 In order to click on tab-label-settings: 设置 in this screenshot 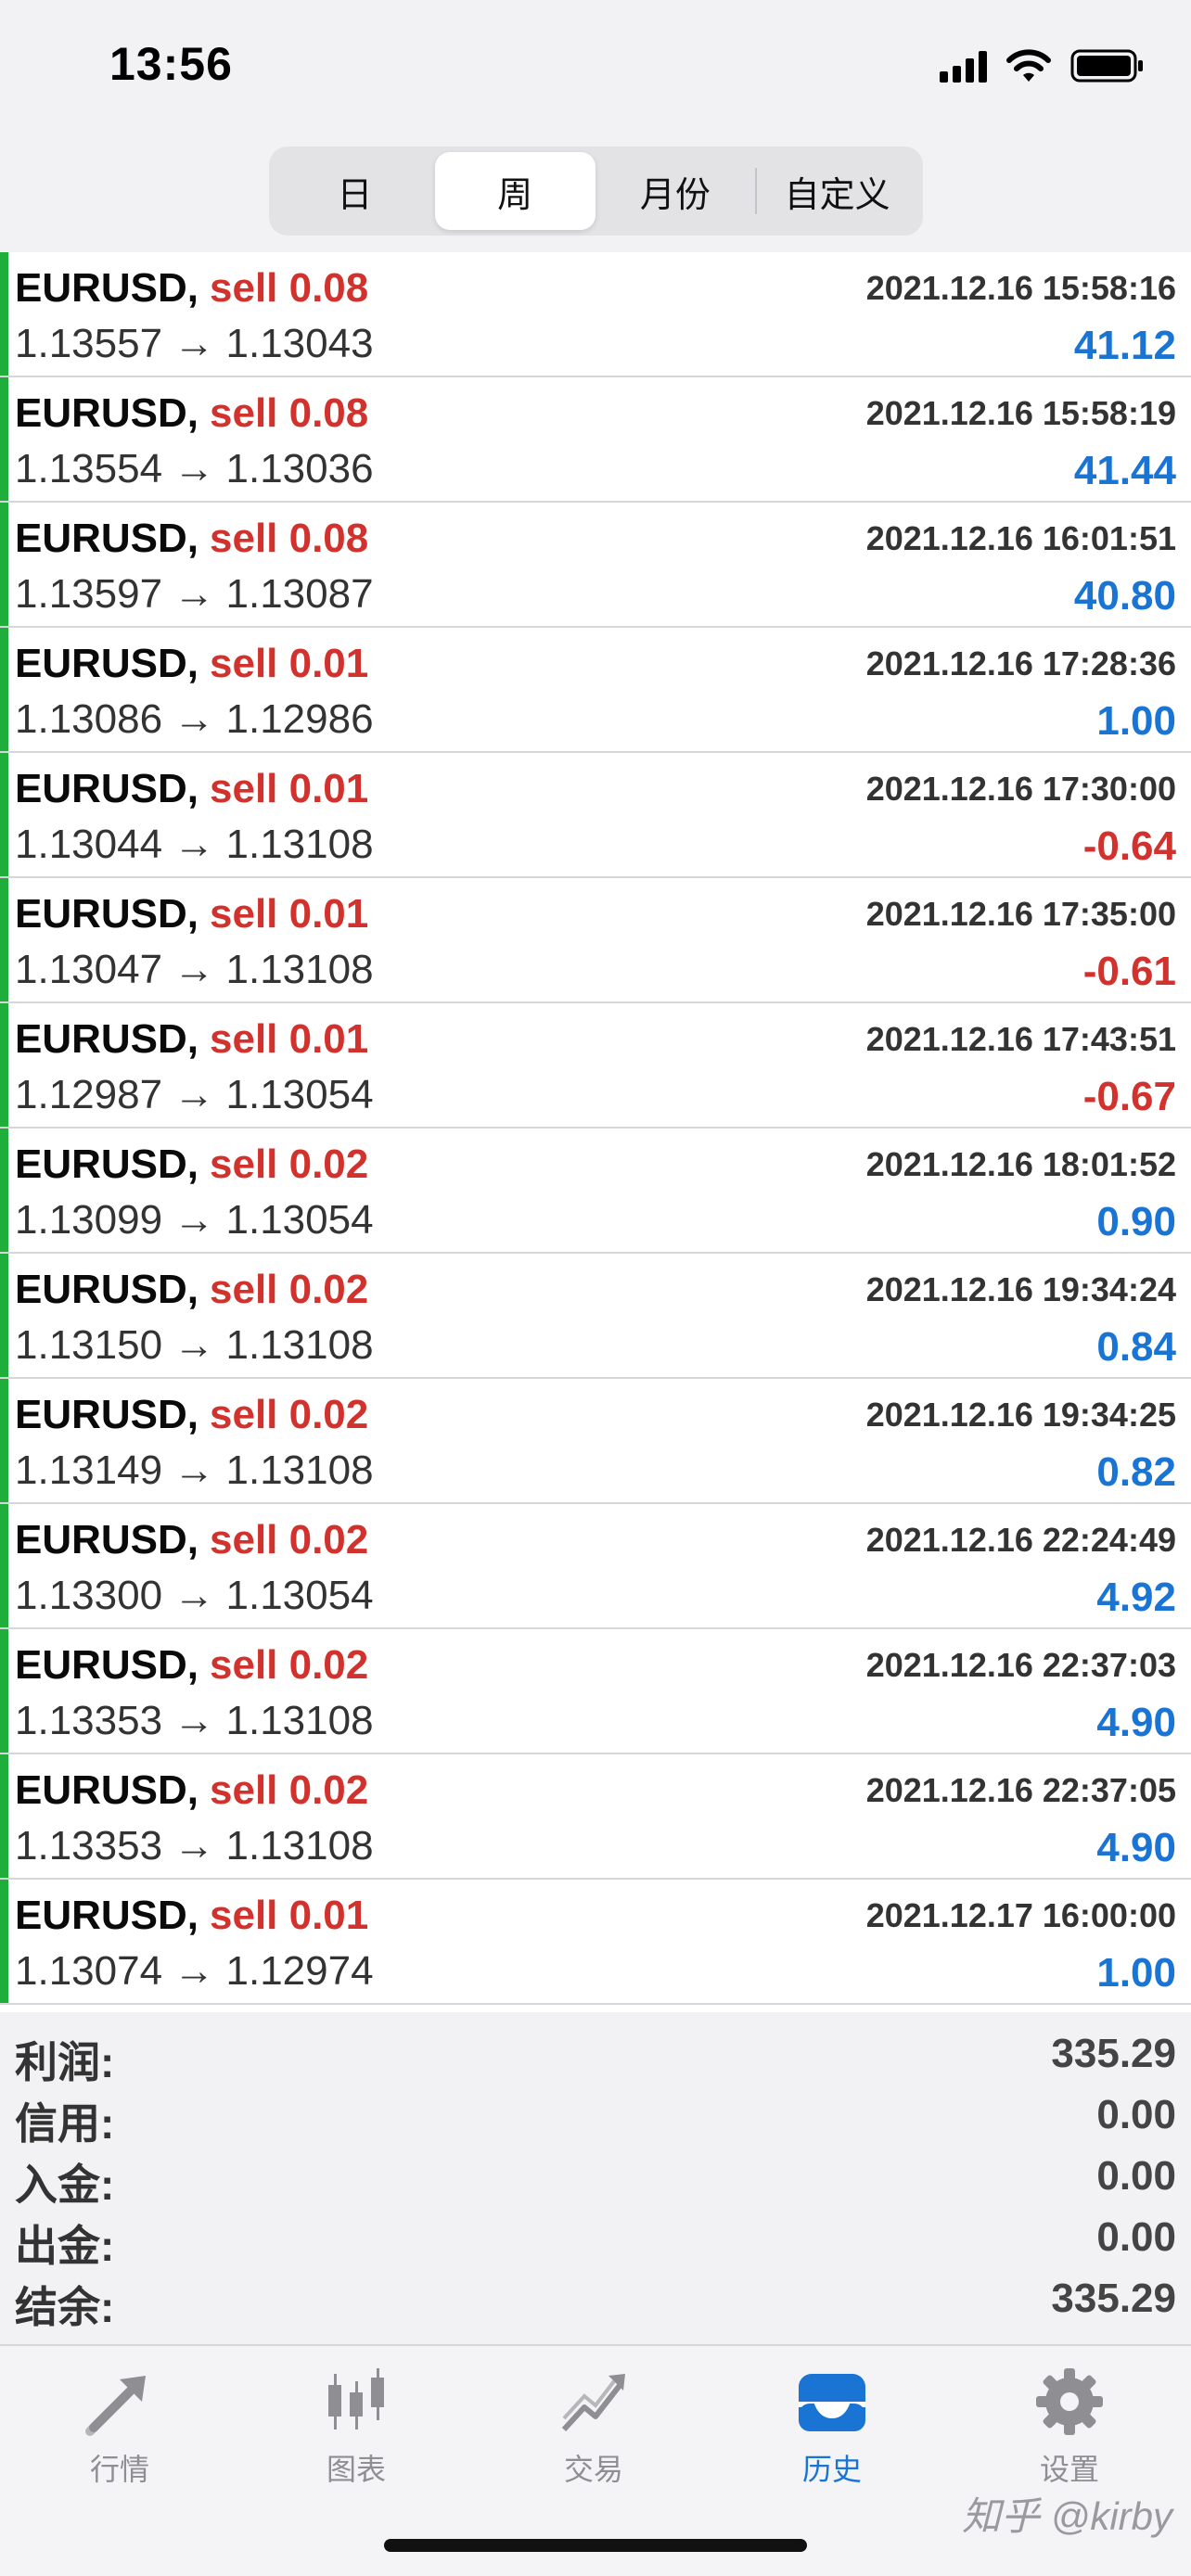, I will do `click(1069, 2469)`.